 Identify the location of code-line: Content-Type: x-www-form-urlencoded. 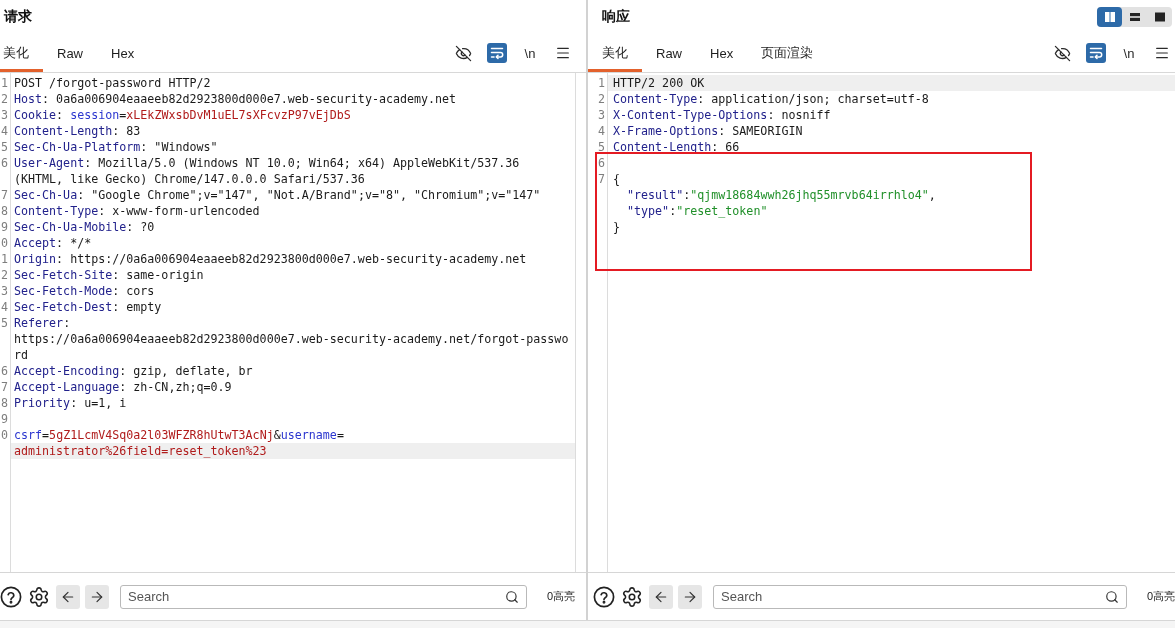
(137, 211).